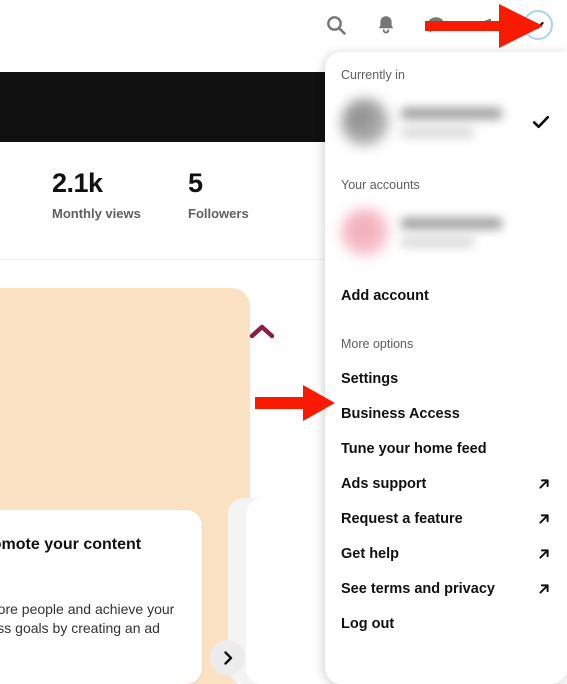 The width and height of the screenshot is (567, 684). What do you see at coordinates (373, 75) in the screenshot?
I see `currently-in-label: Currently in` at bounding box center [373, 75].